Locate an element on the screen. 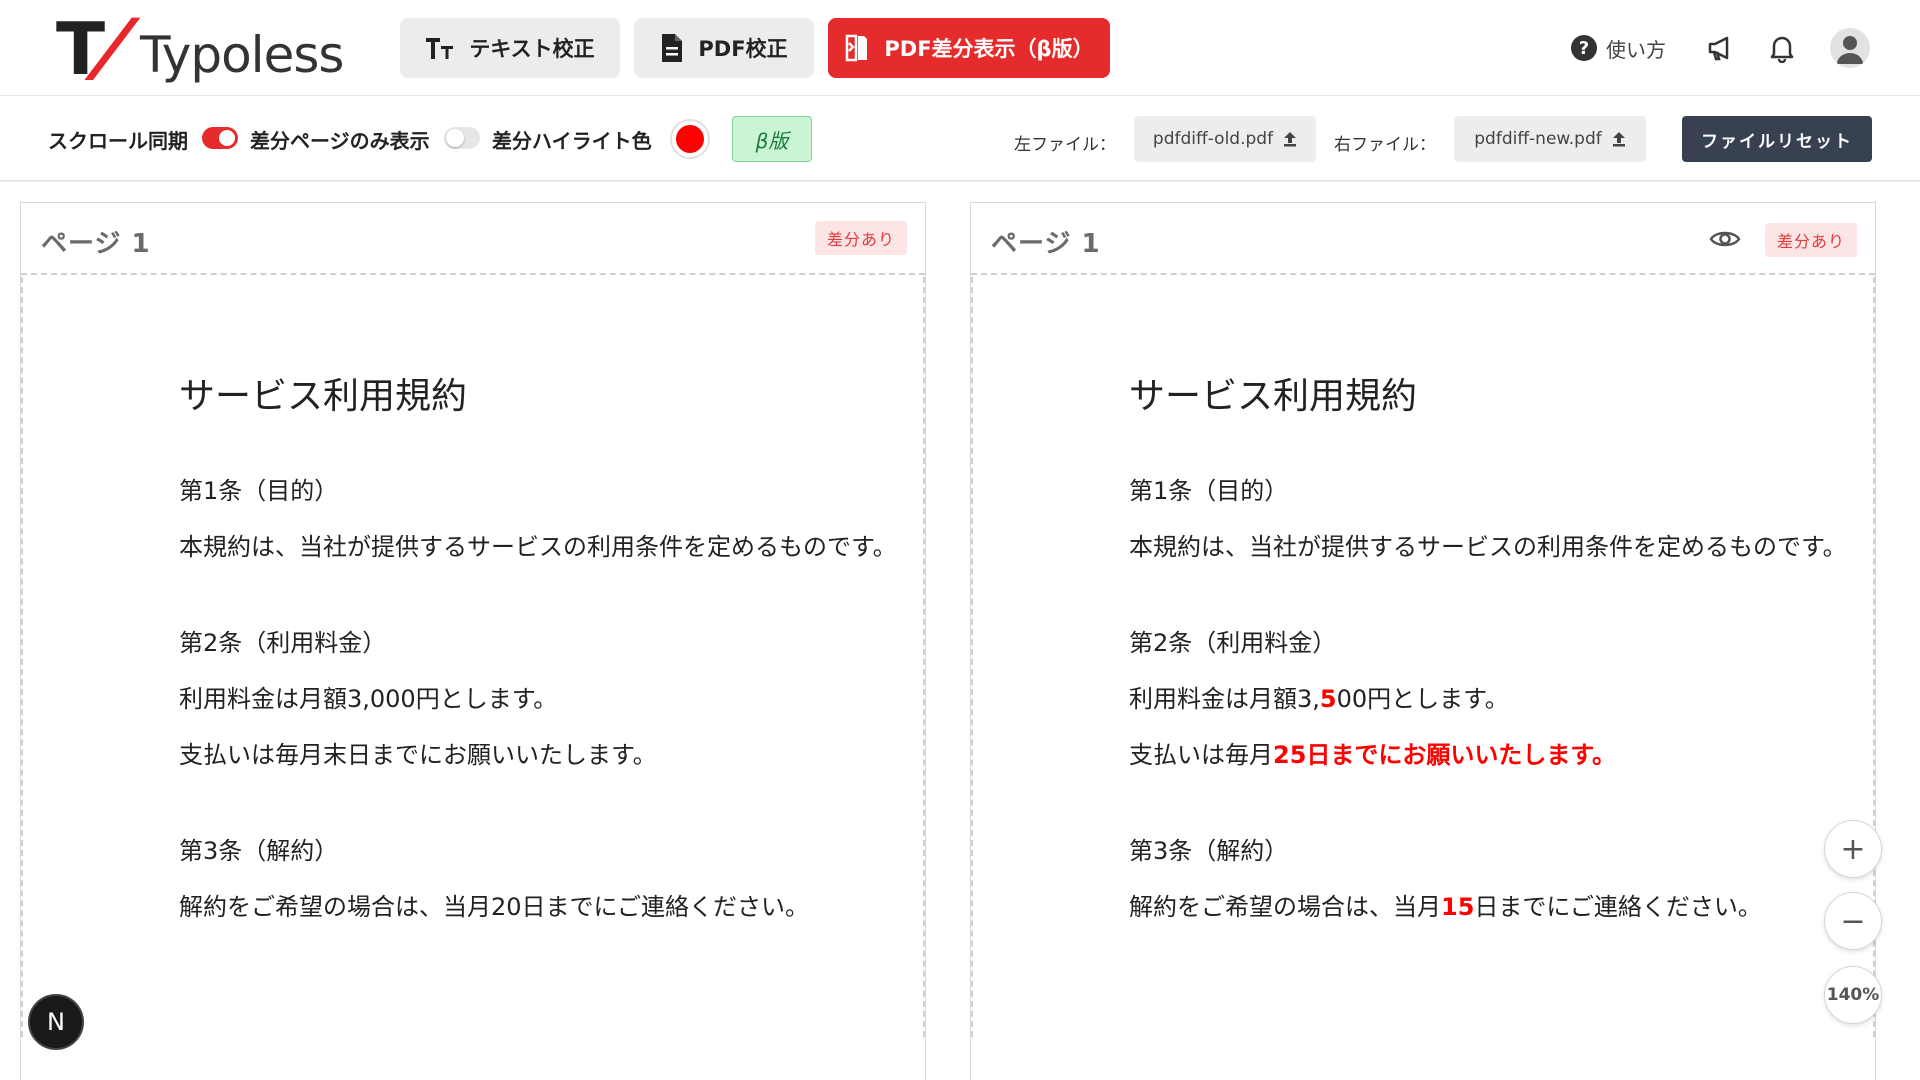 The height and width of the screenshot is (1080, 1920). article-2-line-1: 利用料金は月額3,500円とします。 is located at coordinates (1319, 696).